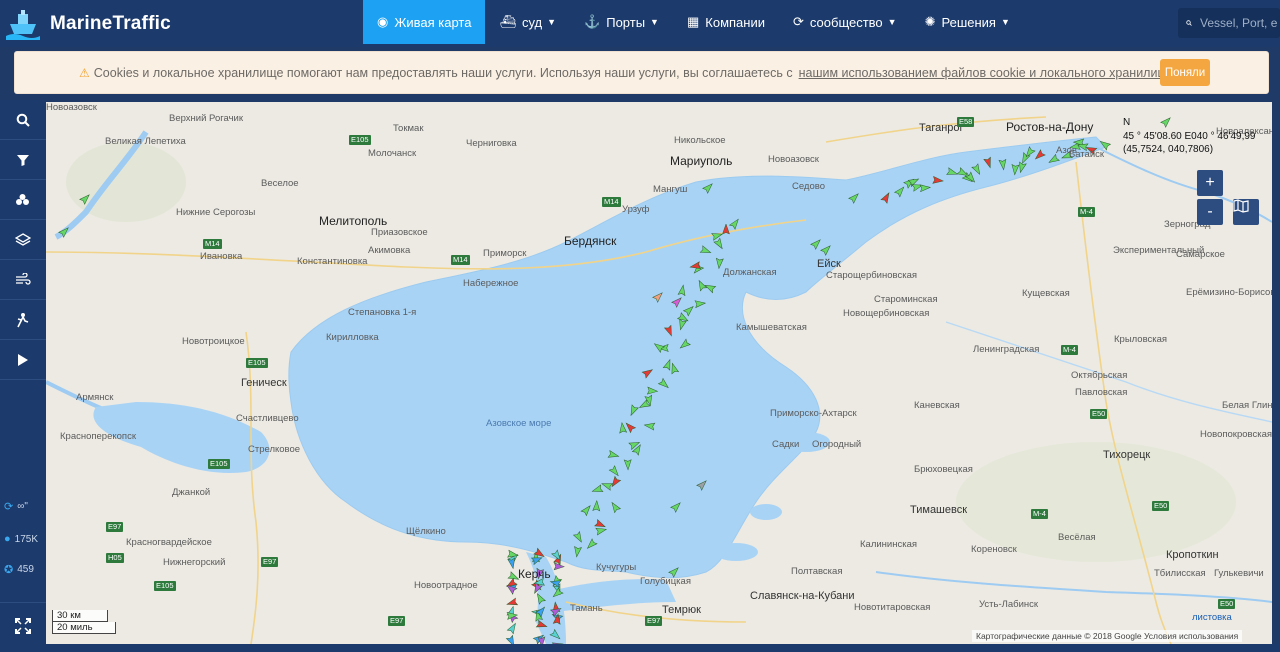 The height and width of the screenshot is (652, 1280). I want to click on nav-community: ⟳ сообщество ▼, so click(845, 22).